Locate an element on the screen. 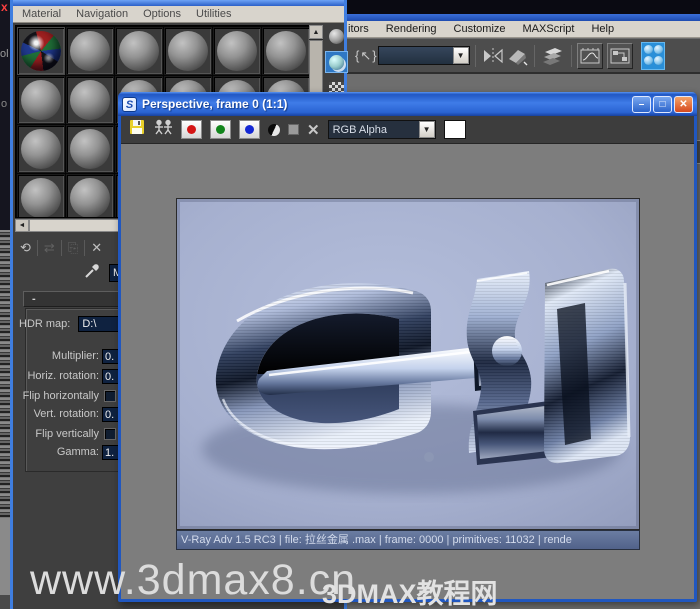 This screenshot has width=700, height=609. minimize-button: – is located at coordinates (641, 104).